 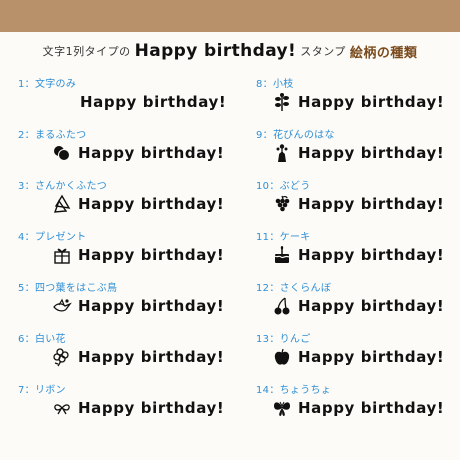 What do you see at coordinates (283, 237) in the screenshot?
I see `design-label: 11：ケーキ` at bounding box center [283, 237].